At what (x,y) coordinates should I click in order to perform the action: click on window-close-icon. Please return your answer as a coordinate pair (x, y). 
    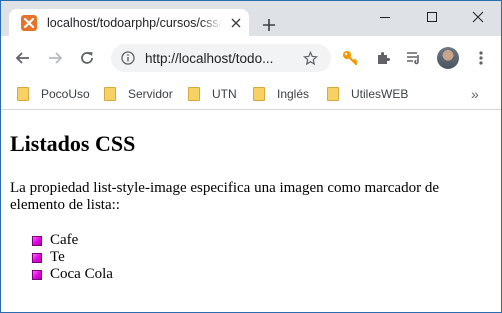
    Looking at the image, I should click on (478, 17).